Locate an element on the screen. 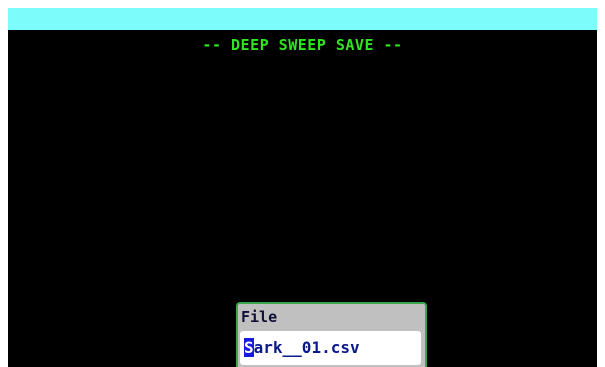 The width and height of the screenshot is (605, 367). screen-title: -- DEEP SWEEP SAVE -- is located at coordinates (302, 45).